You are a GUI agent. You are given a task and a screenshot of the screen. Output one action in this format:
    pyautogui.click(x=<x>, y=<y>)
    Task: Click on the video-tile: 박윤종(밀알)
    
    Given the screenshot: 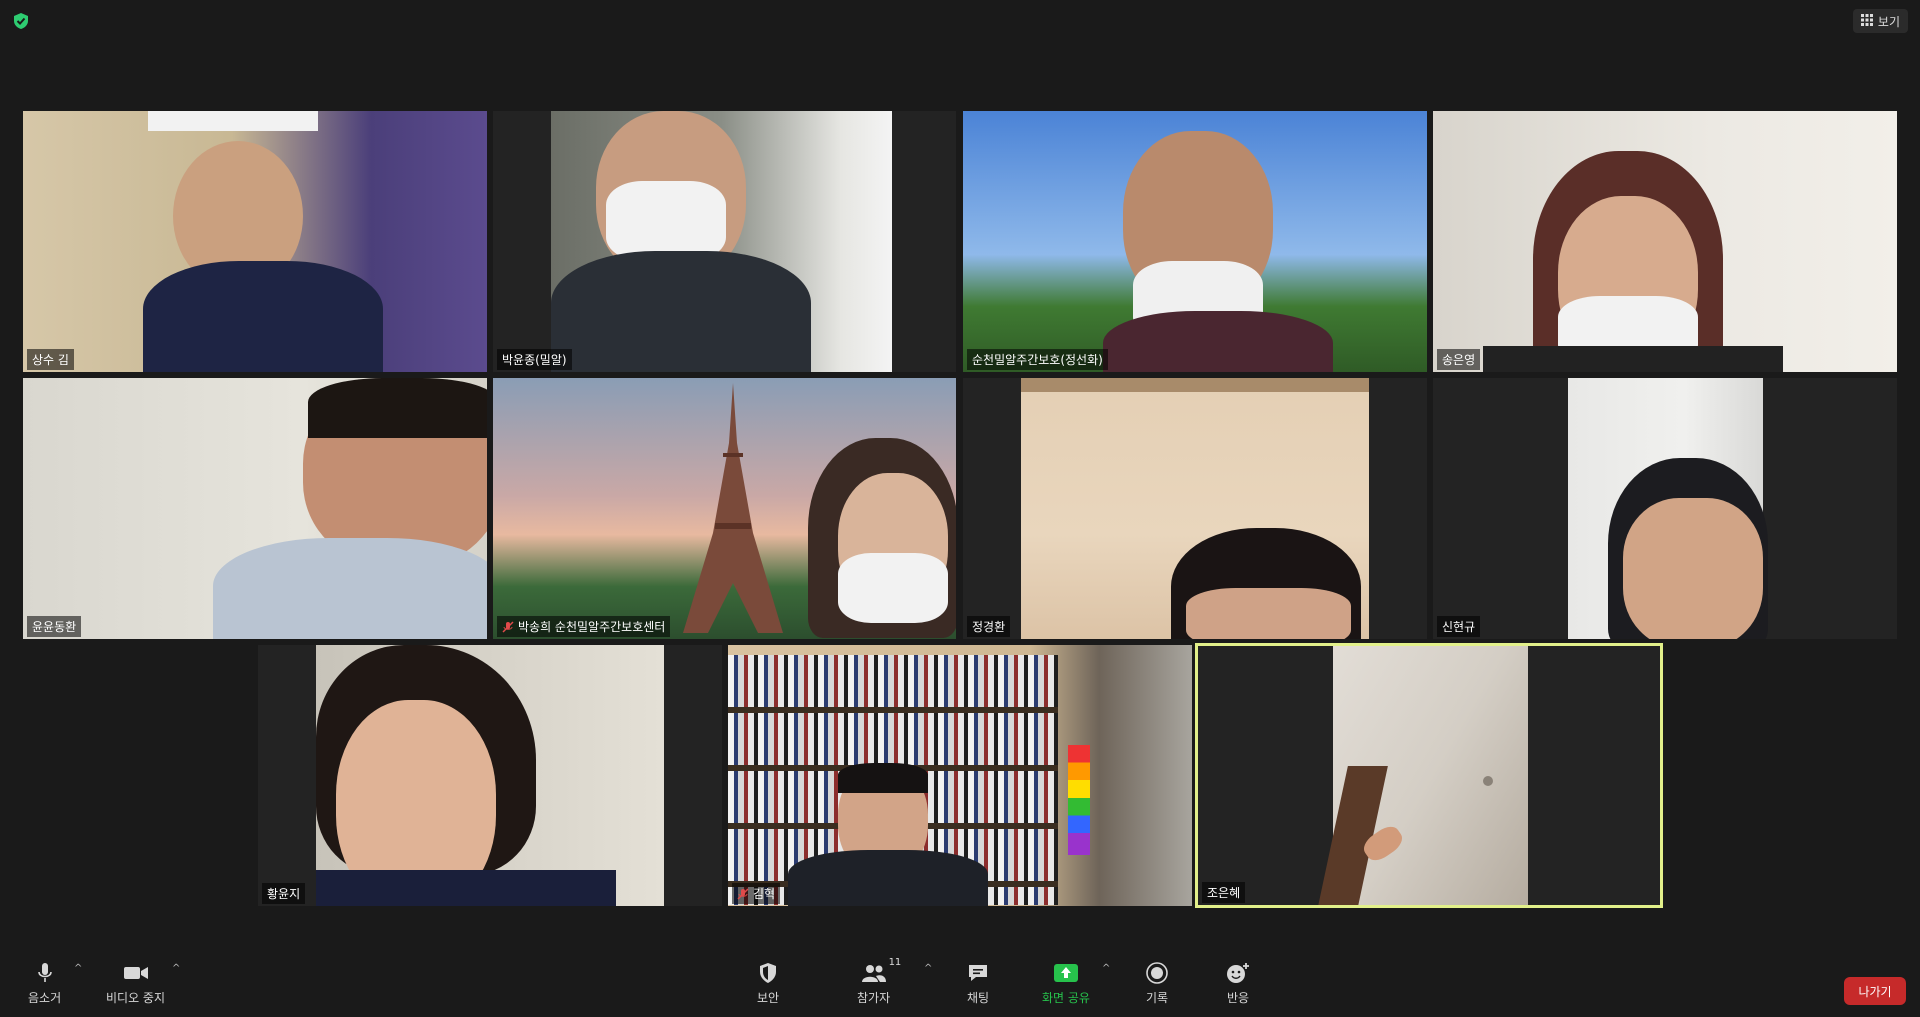 What is the action you would take?
    pyautogui.click(x=724, y=241)
    